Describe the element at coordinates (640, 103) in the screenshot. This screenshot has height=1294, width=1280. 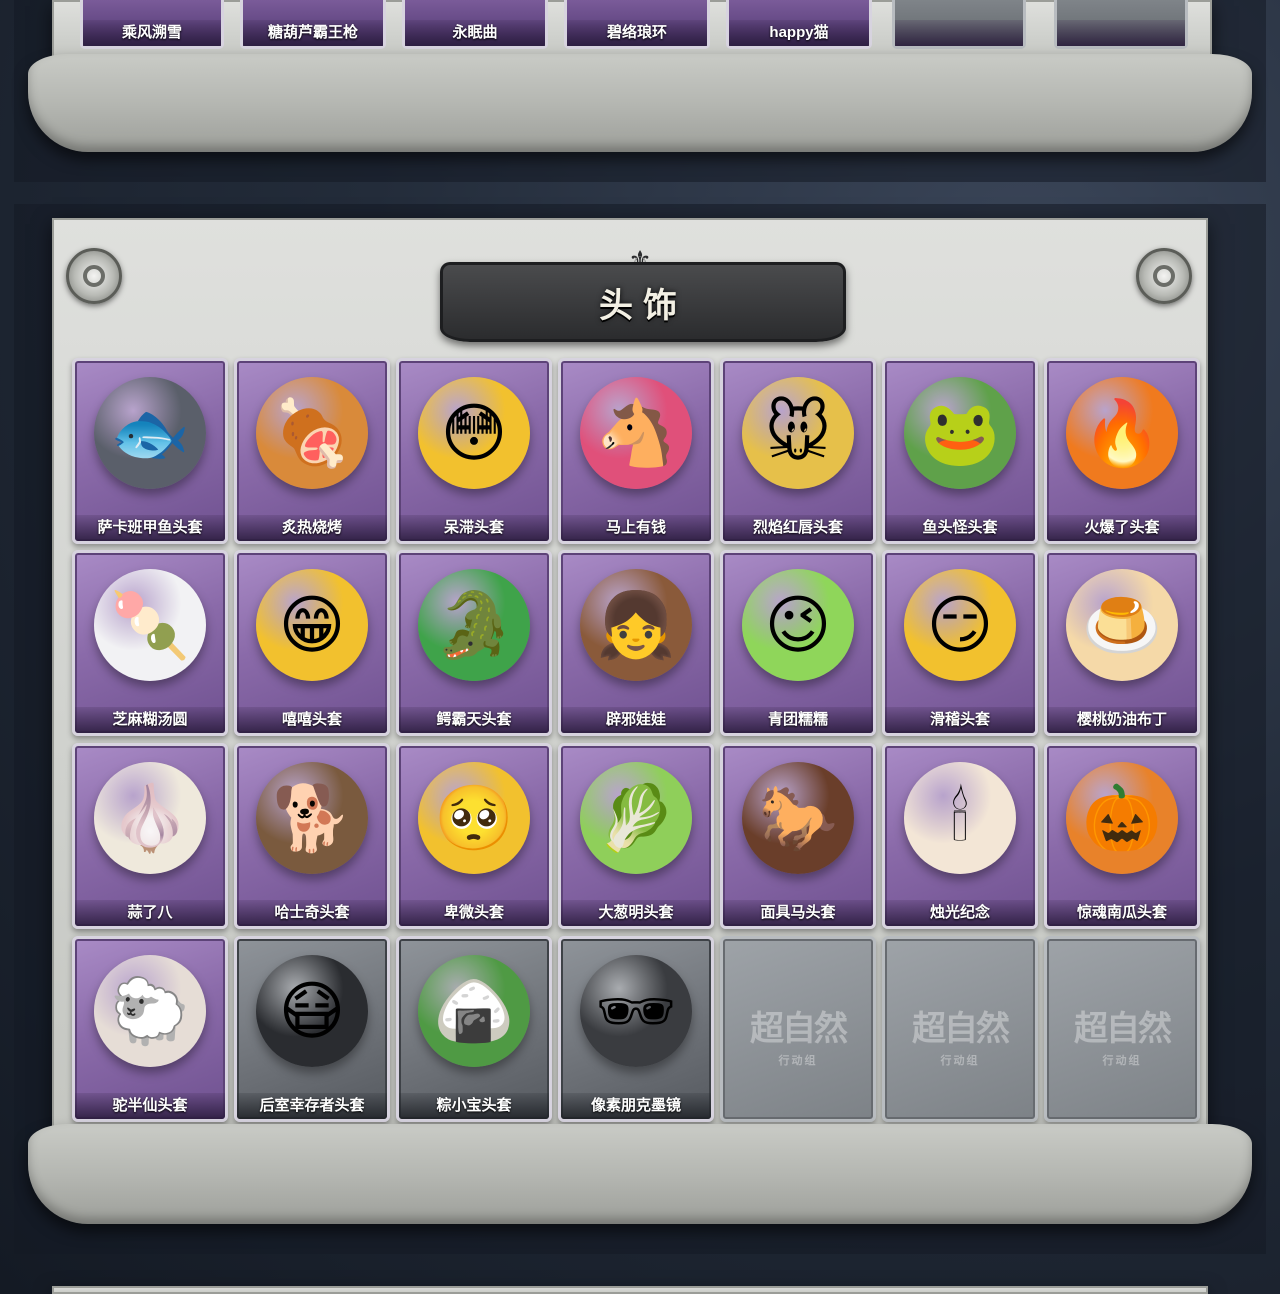
I see `top-scroll-roll` at that location.